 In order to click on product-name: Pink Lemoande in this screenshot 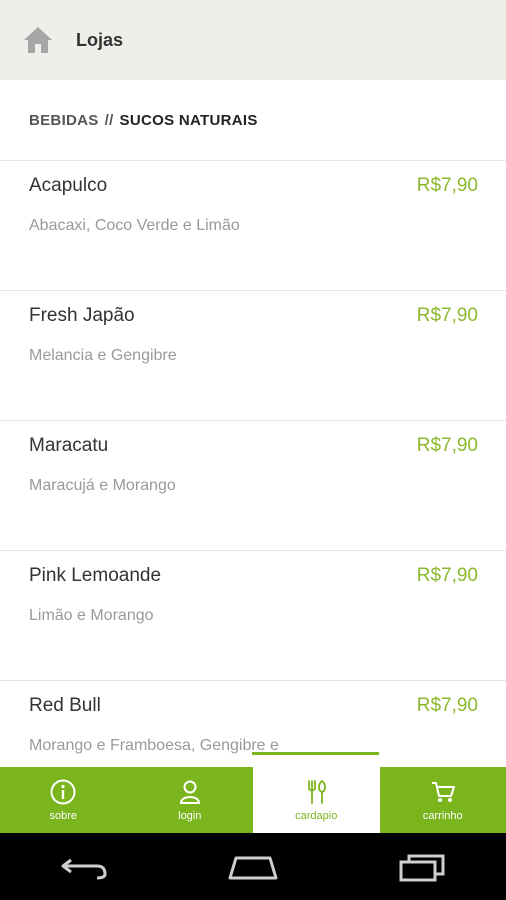, I will do `click(95, 575)`.